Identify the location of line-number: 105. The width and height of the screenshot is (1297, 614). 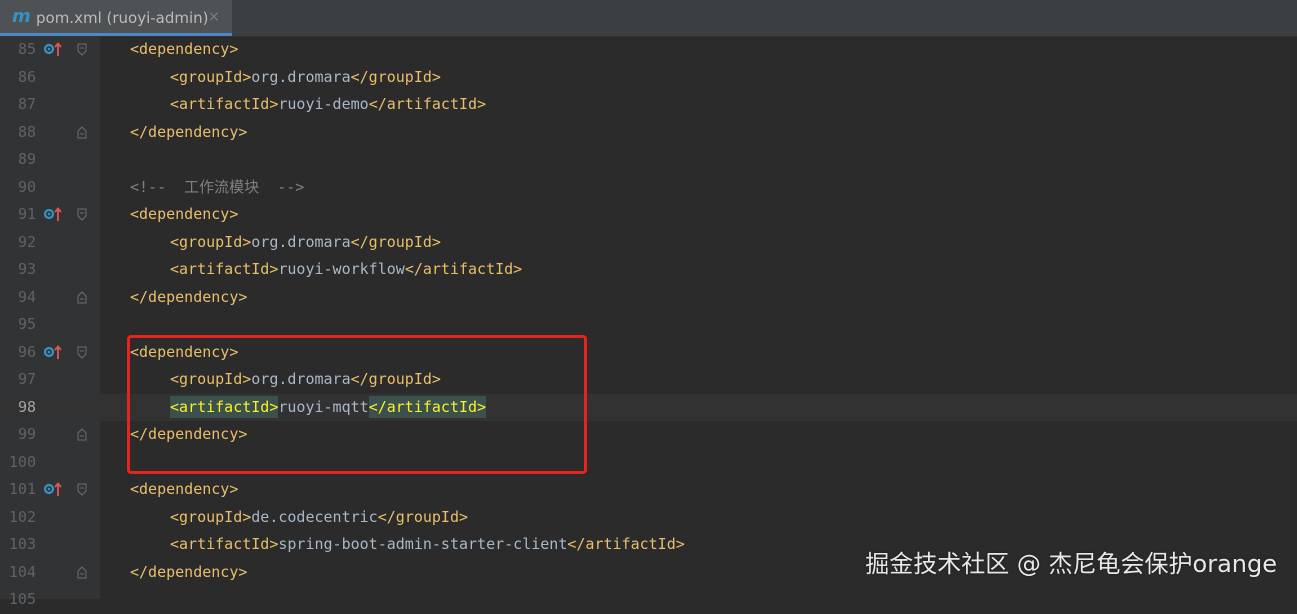
(22, 599).